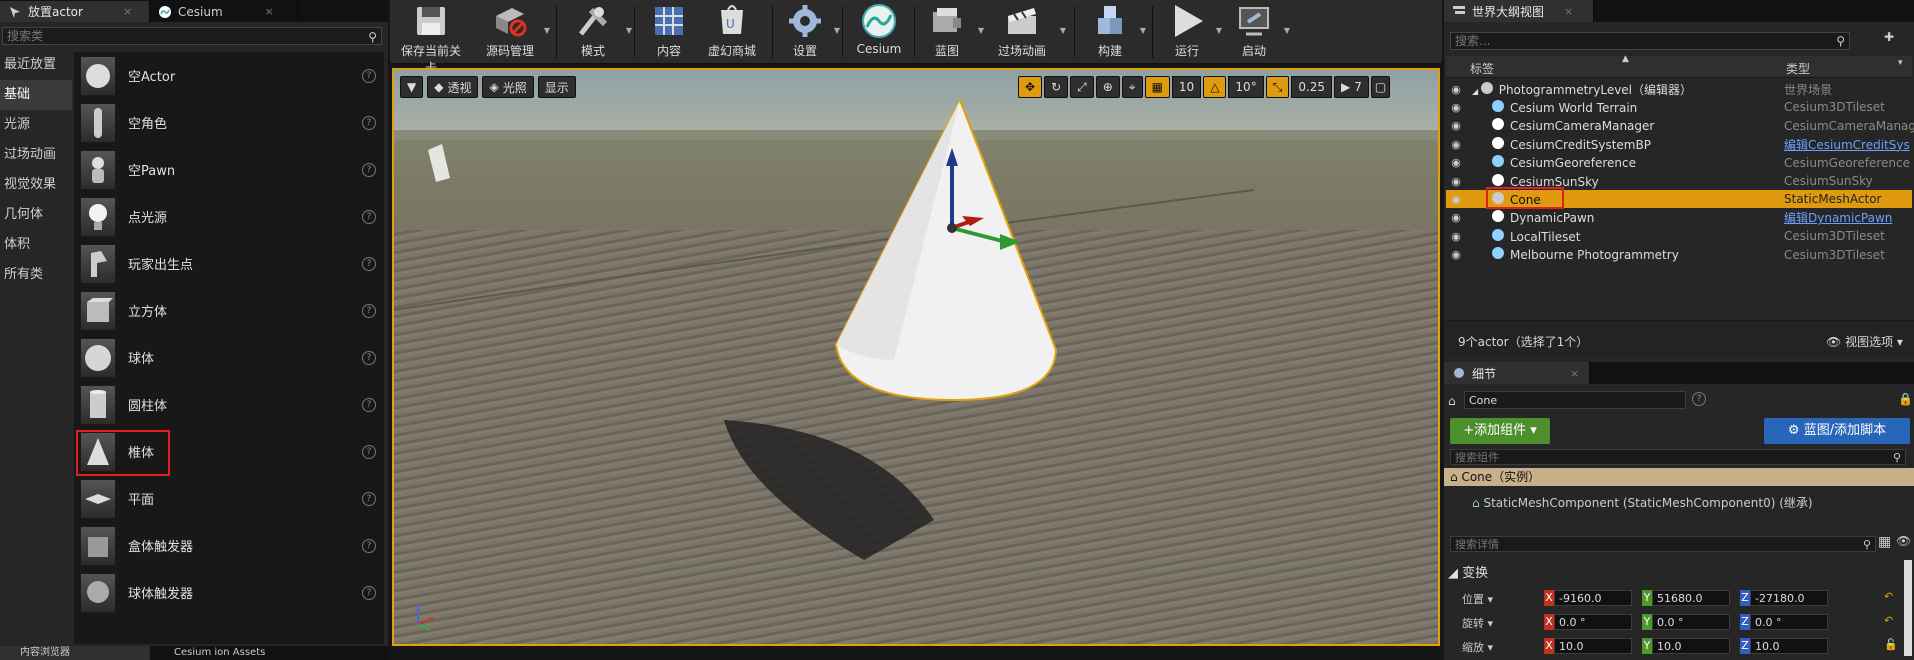 This screenshot has height=660, width=1914. What do you see at coordinates (1798, 68) in the screenshot?
I see `column-type-header: 类型` at bounding box center [1798, 68].